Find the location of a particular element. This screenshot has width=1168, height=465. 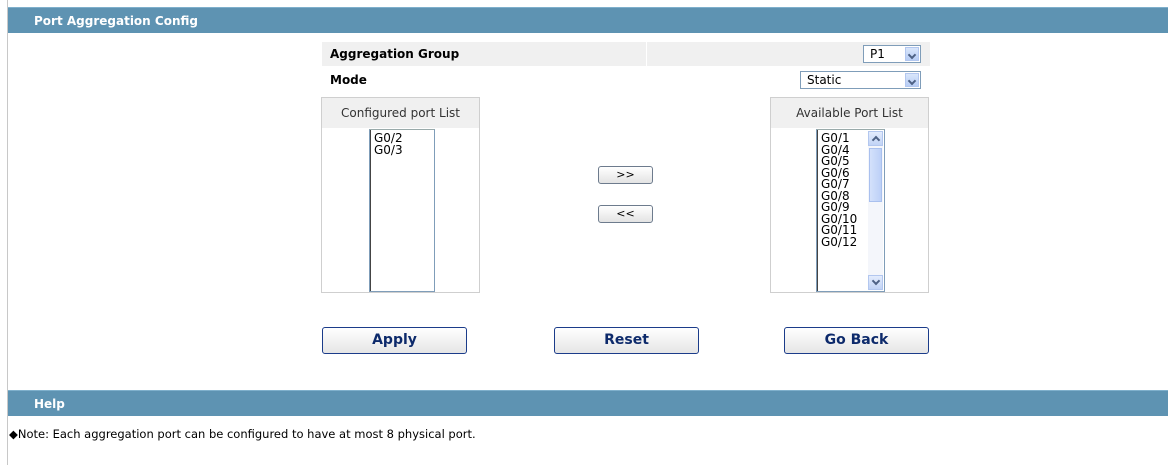

list-item: G0/3 is located at coordinates (402, 150).